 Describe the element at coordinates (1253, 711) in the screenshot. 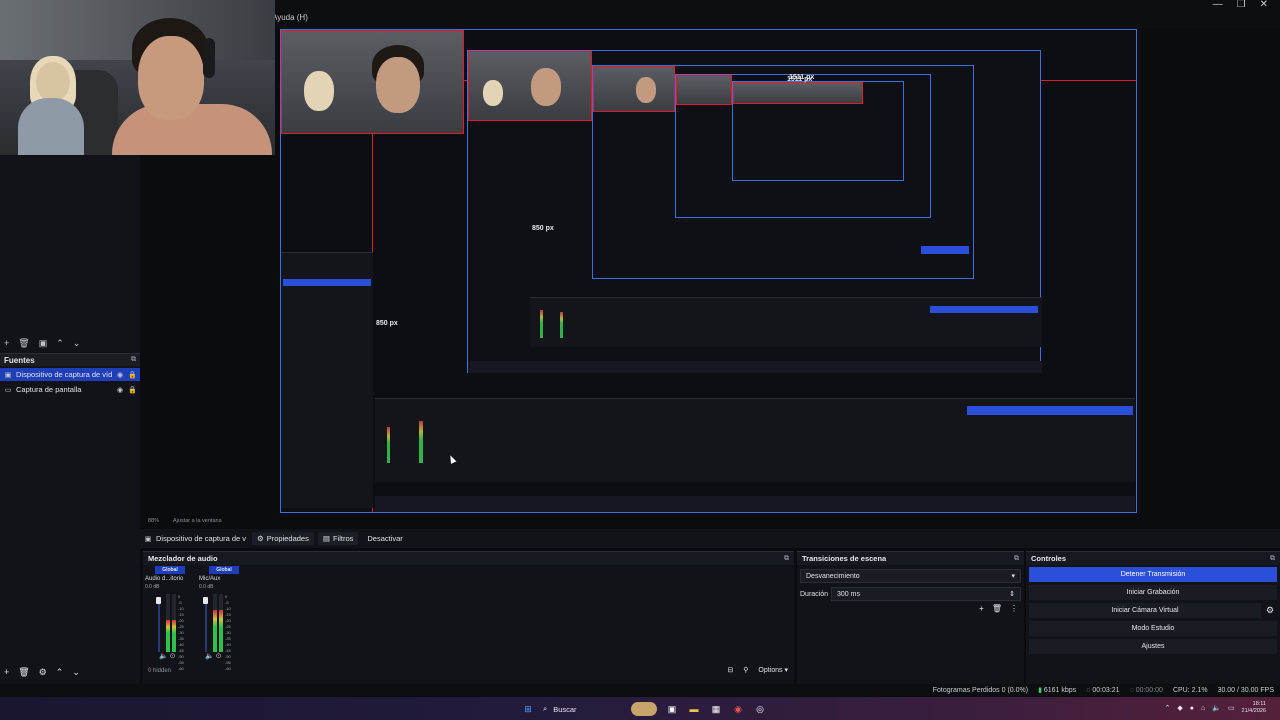

I see `clock-date: 21/4/2026` at that location.